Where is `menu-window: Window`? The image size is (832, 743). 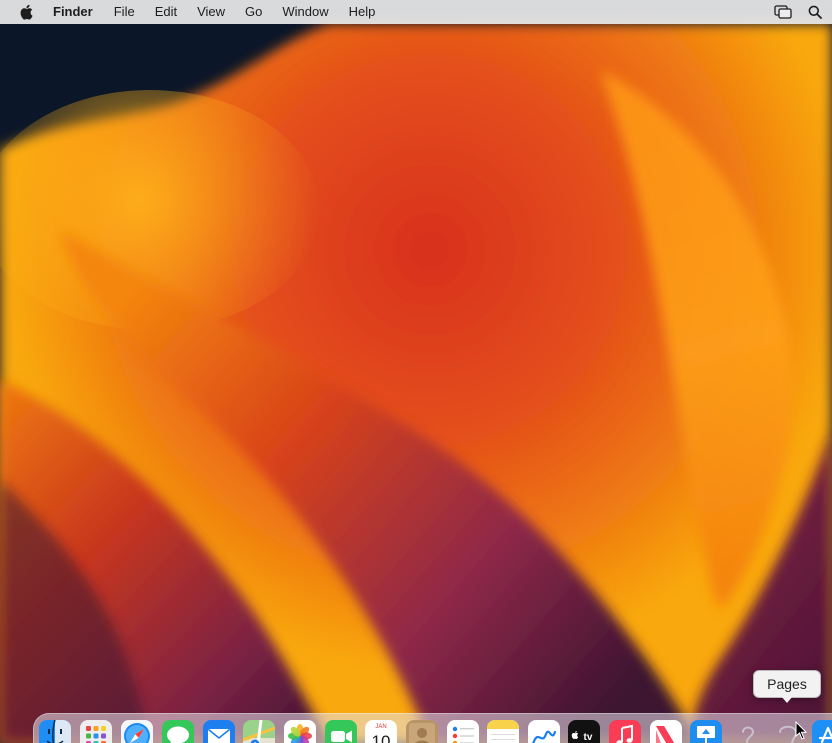 menu-window: Window is located at coordinates (305, 12).